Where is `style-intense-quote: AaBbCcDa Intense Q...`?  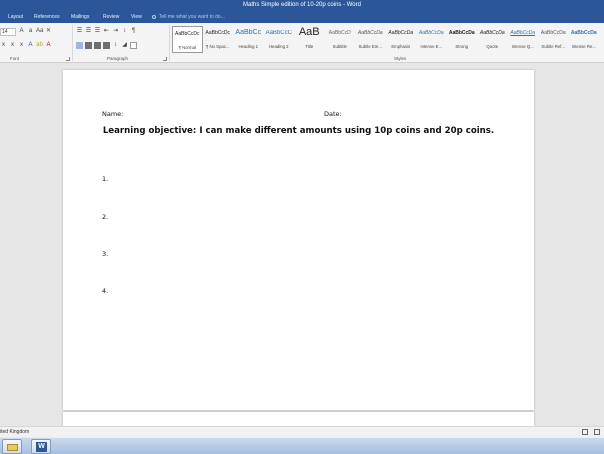 style-intense-quote: AaBbCcDa Intense Q... is located at coordinates (523, 39).